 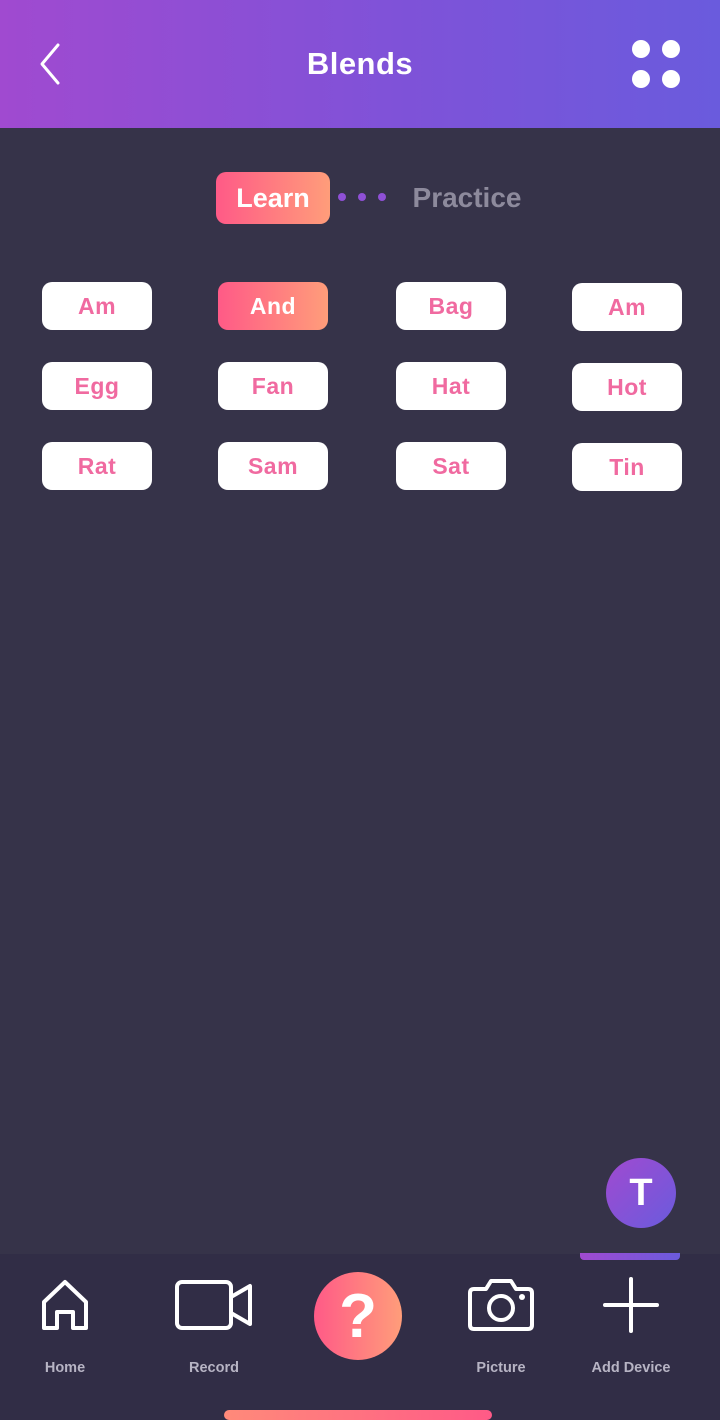 What do you see at coordinates (364, 198) in the screenshot?
I see `dots-separator` at bounding box center [364, 198].